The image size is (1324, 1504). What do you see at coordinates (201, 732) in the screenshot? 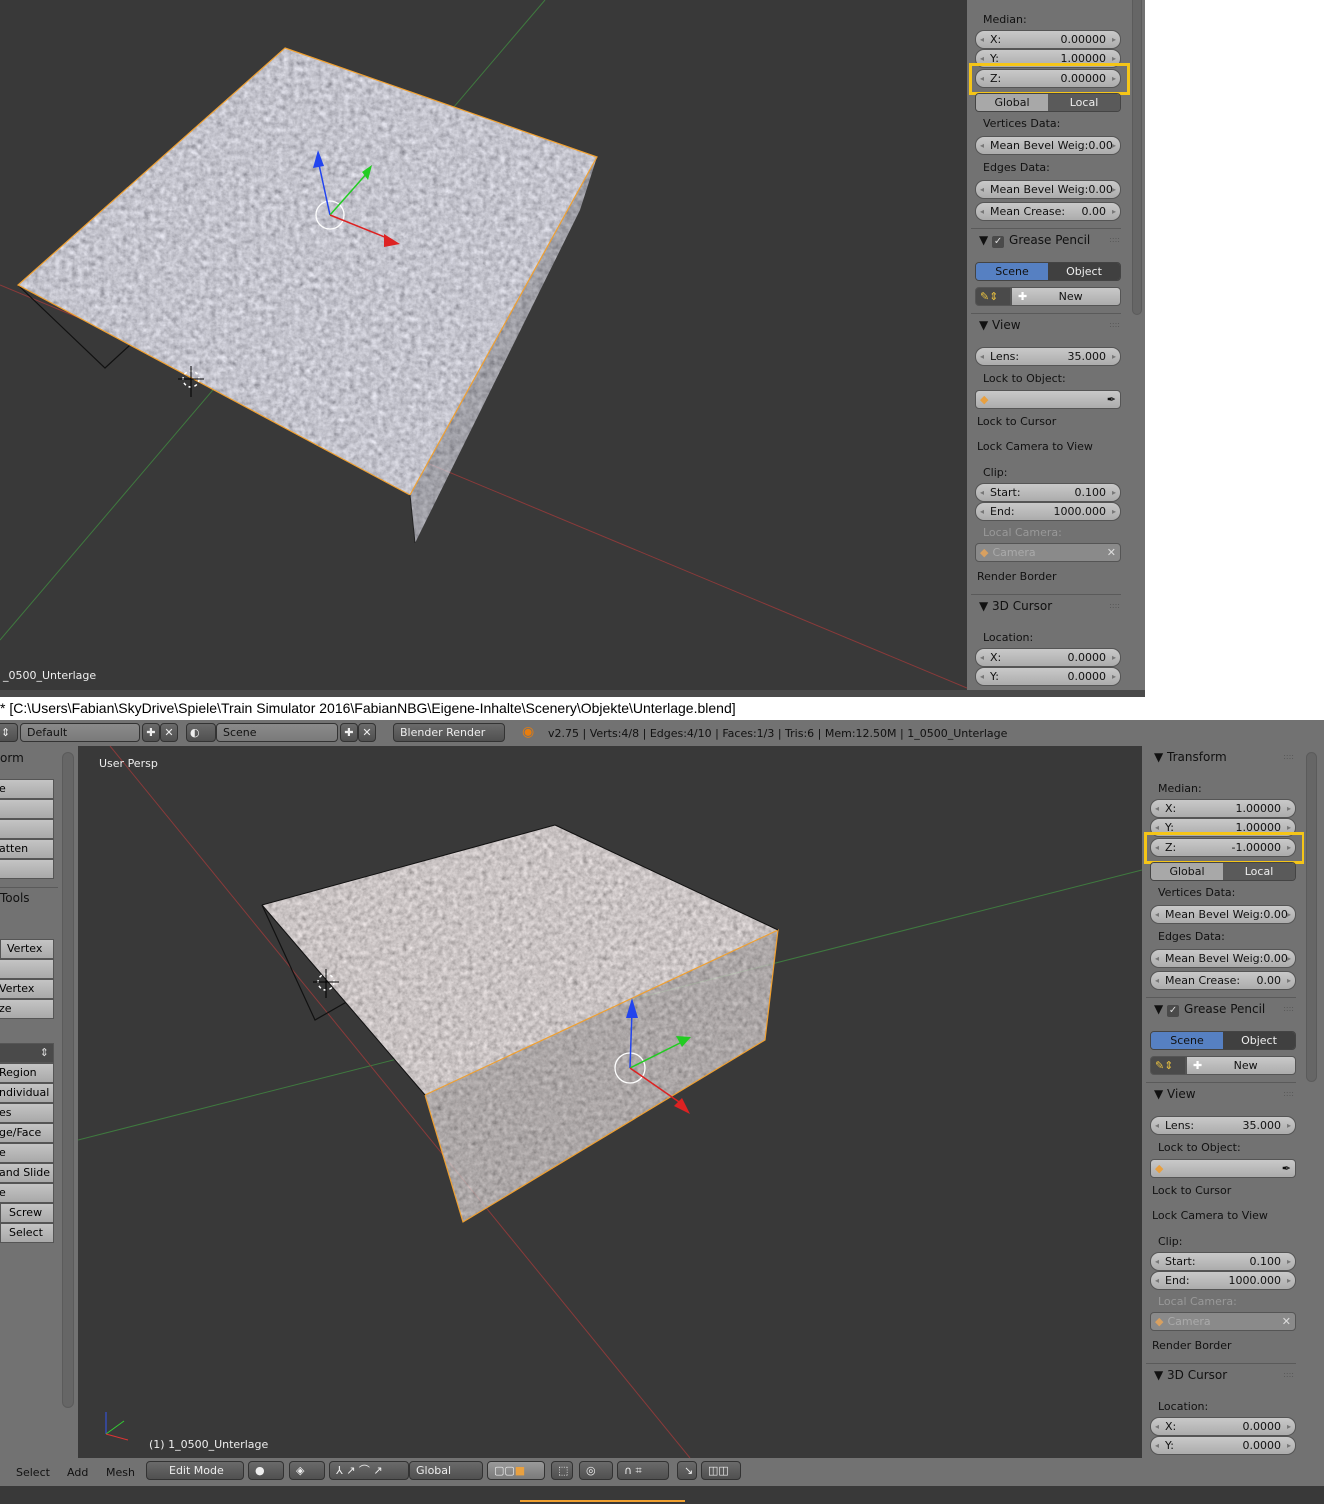
I see `scene-icon: ◐` at bounding box center [201, 732].